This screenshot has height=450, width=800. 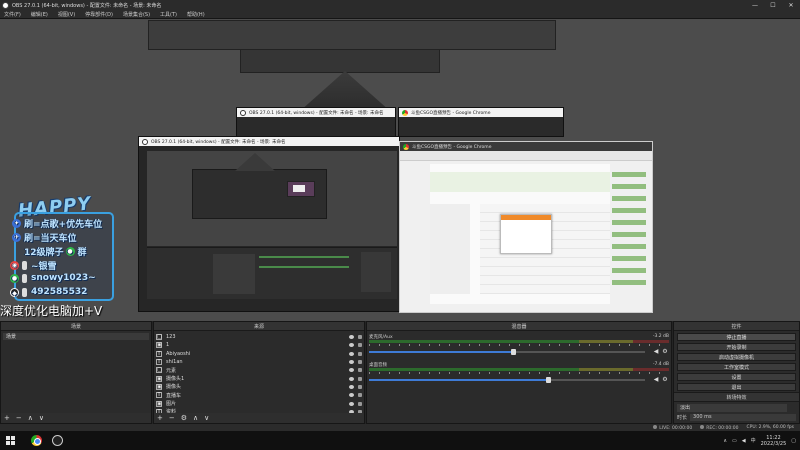 I want to click on remove-source-button: −, so click(x=172, y=418).